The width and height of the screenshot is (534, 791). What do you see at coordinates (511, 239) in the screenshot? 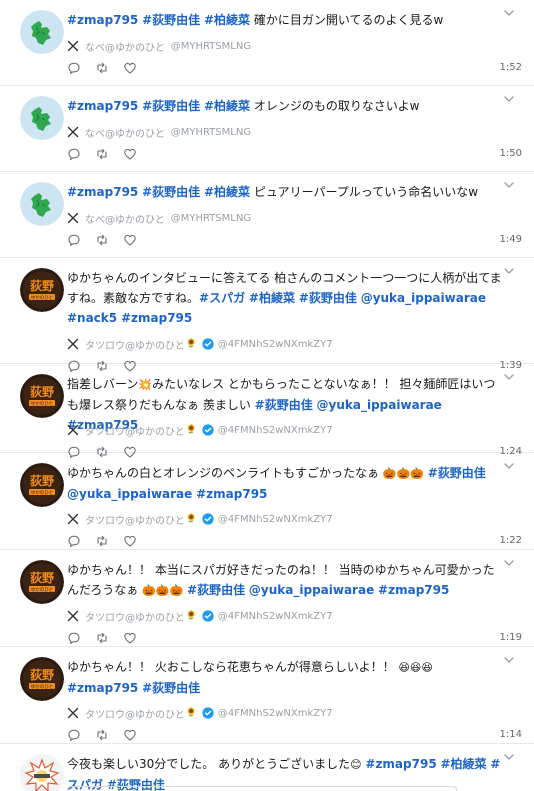
I see `tweet-time: 1:49` at bounding box center [511, 239].